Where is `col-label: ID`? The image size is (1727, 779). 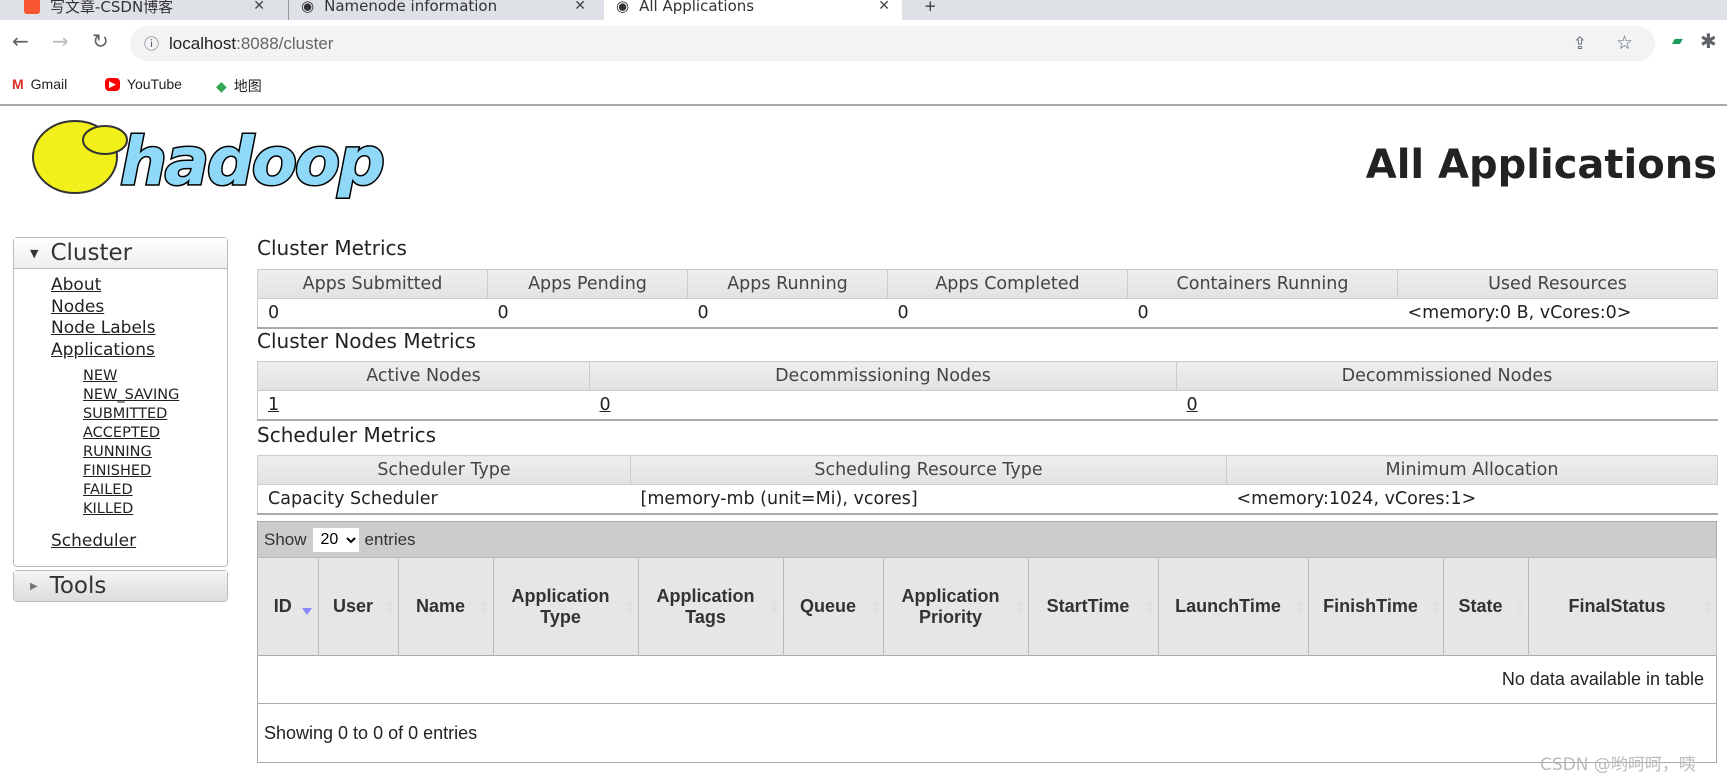 col-label: ID is located at coordinates (282, 606).